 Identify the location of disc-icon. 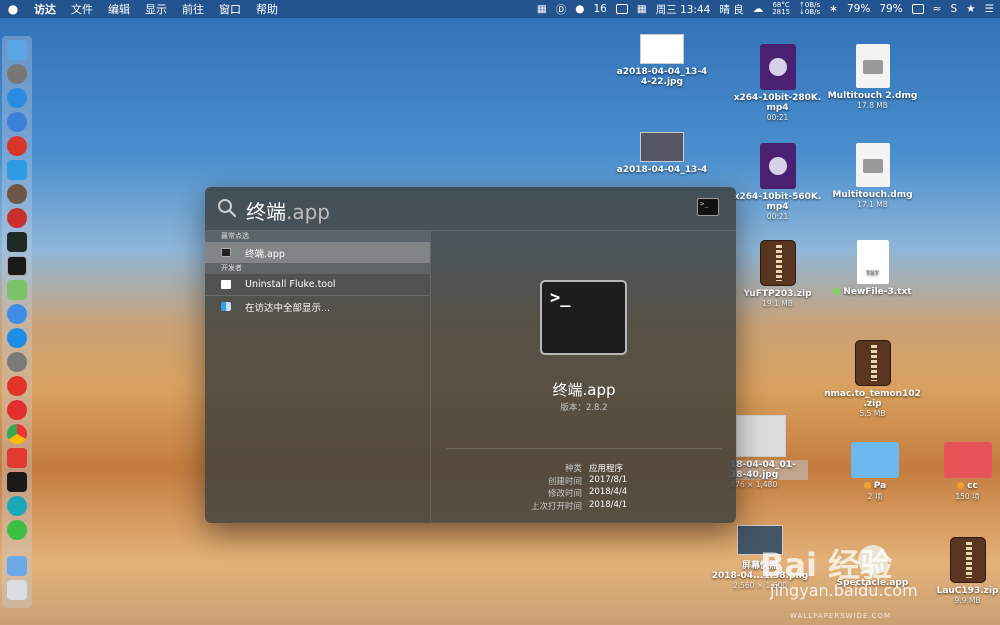
(17, 194).